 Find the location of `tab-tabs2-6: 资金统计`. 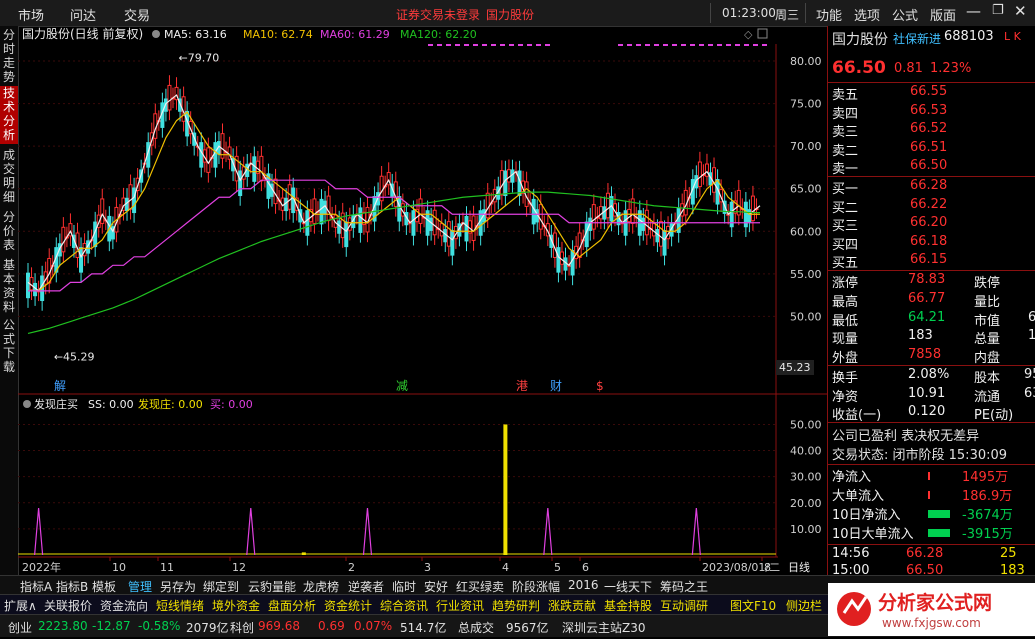

tab-tabs2-6: 资金统计 is located at coordinates (348, 605).